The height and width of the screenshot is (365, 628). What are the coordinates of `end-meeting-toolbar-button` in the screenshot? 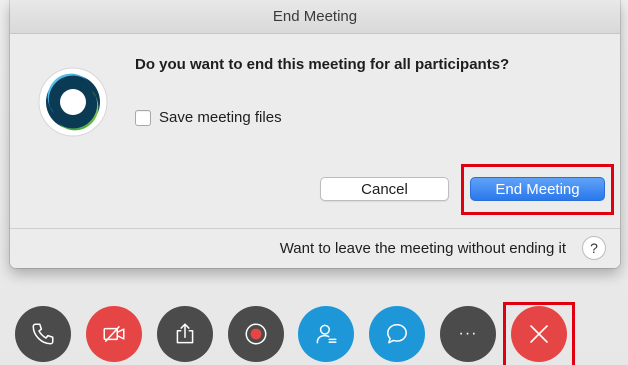 It's located at (539, 334).